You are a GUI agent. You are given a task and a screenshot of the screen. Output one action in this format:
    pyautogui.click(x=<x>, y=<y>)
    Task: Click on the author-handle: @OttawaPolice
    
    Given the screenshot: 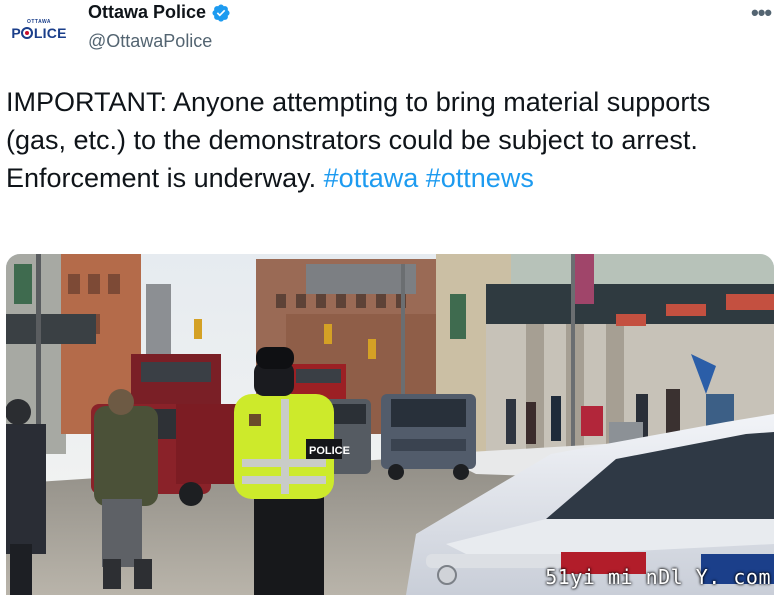 What is the action you would take?
    pyautogui.click(x=150, y=41)
    